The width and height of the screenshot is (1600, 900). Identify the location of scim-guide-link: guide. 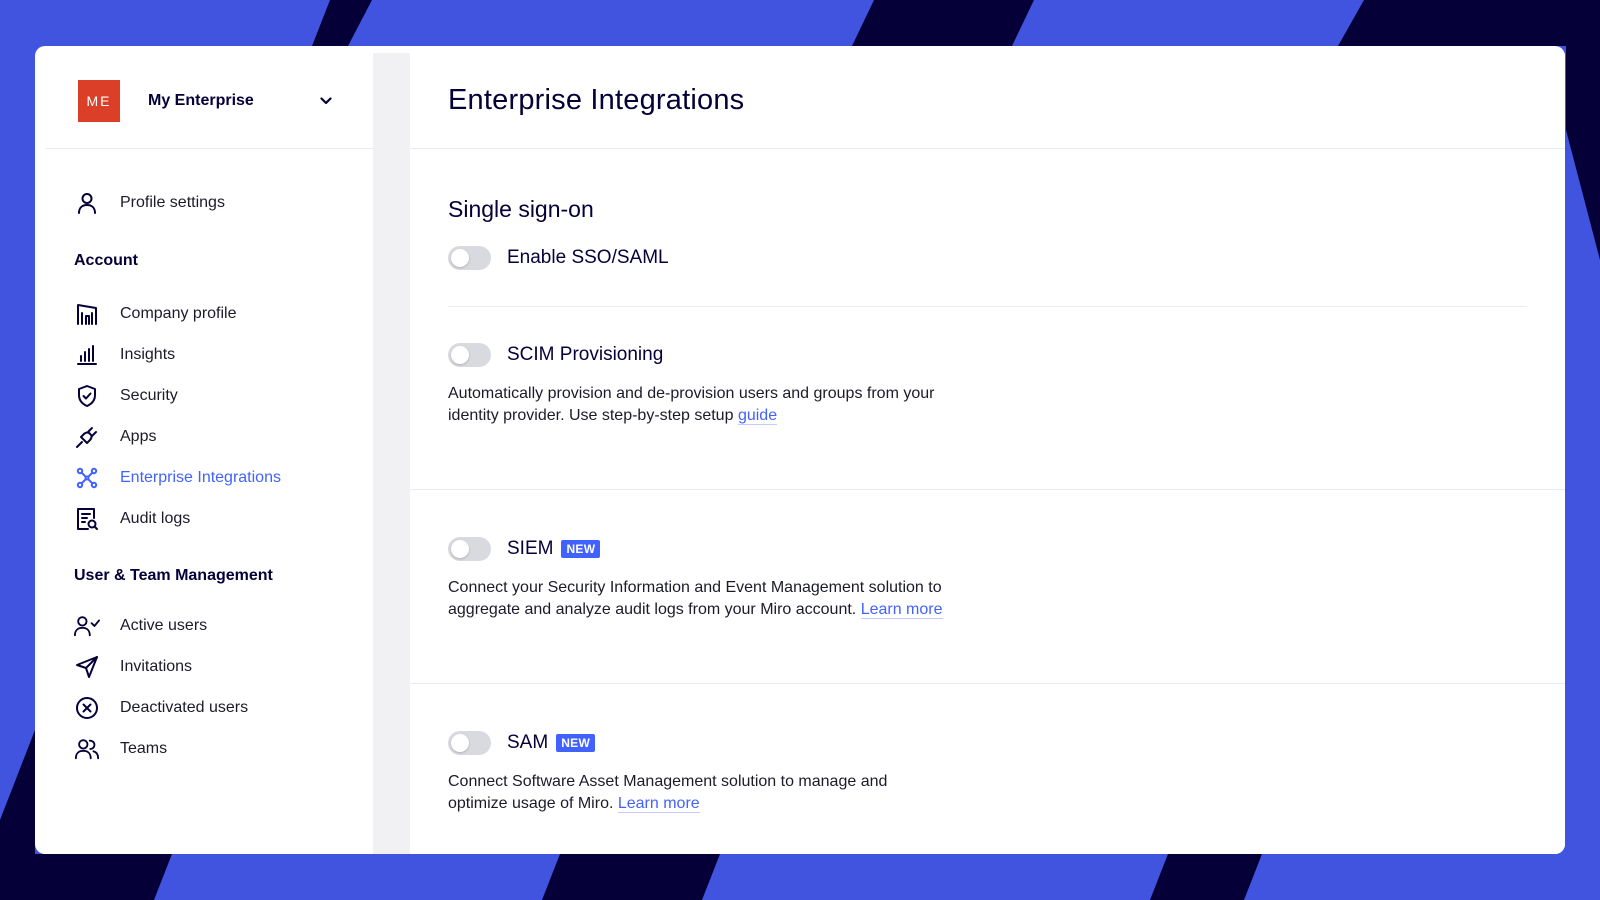
(757, 416).